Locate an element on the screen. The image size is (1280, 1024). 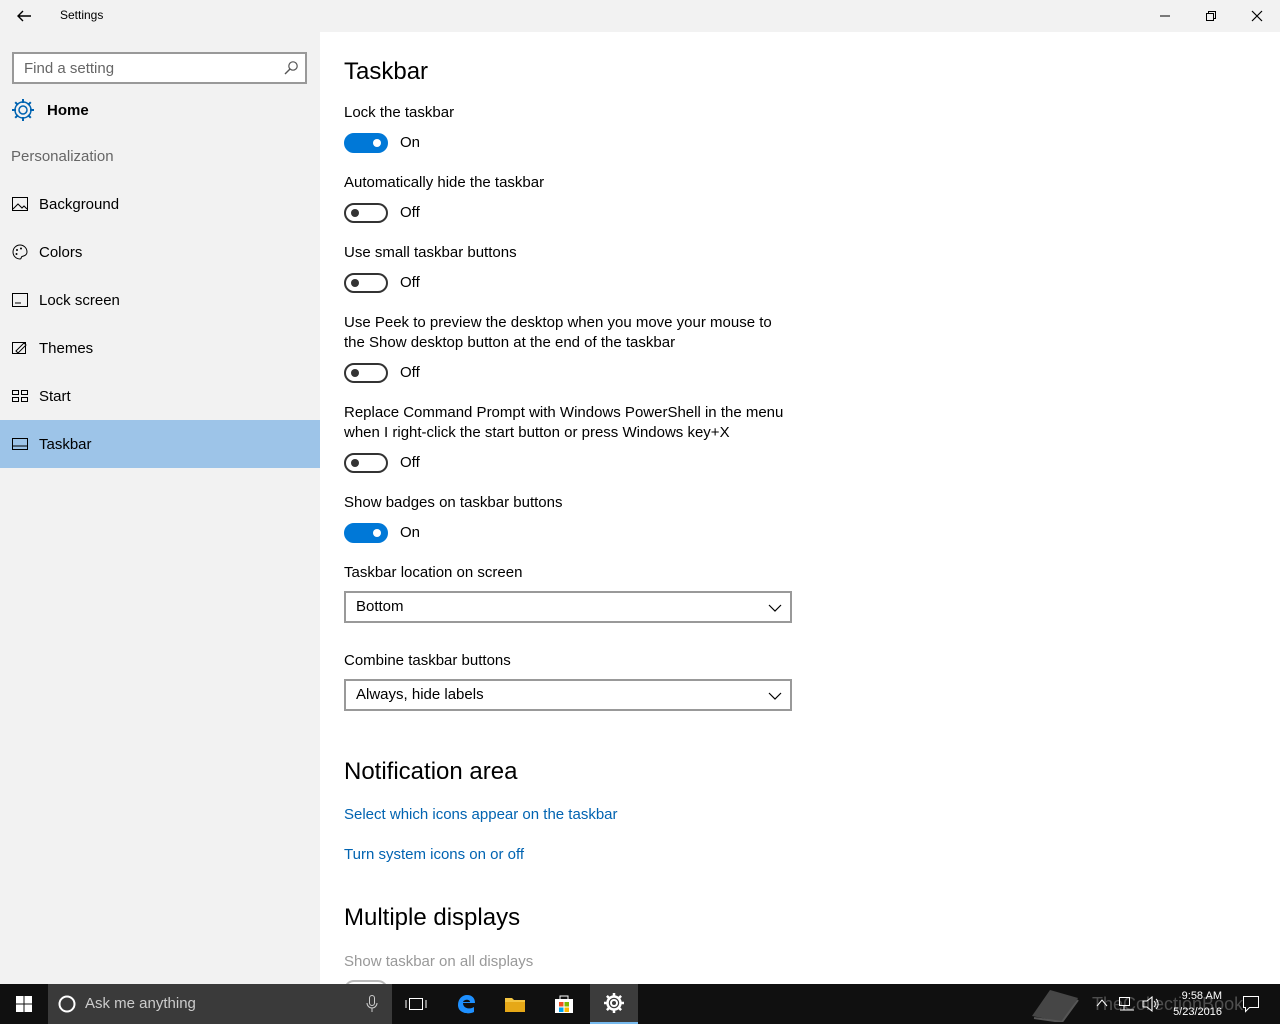
sidebar-item-label: Colors is located at coordinates (61, 252).